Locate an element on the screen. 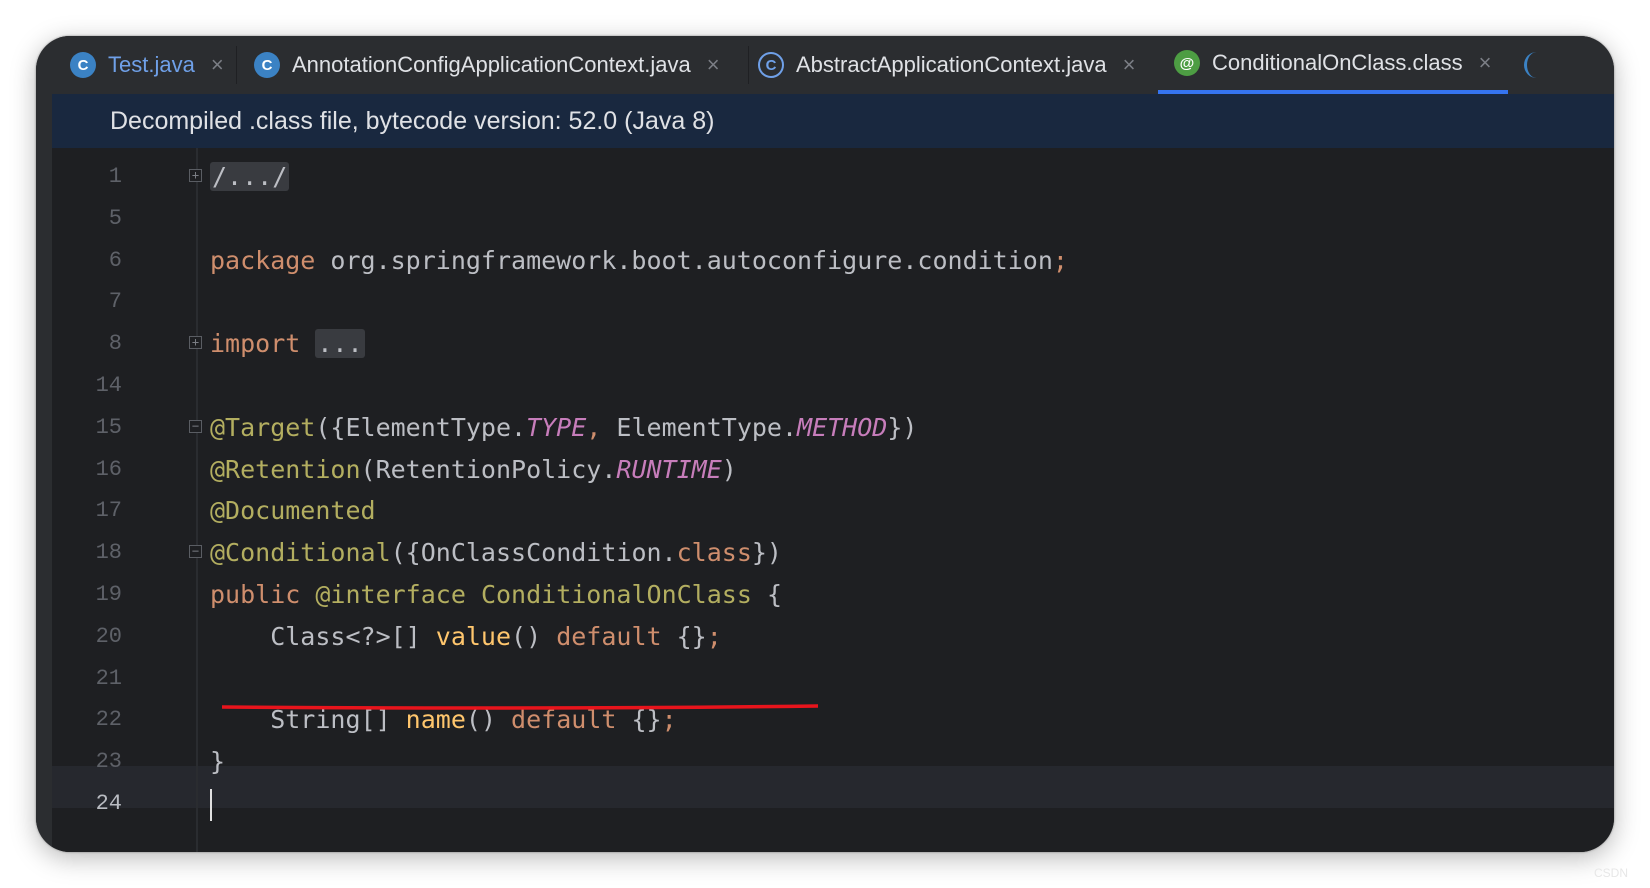 The height and width of the screenshot is (888, 1650). code-token: public is located at coordinates (255, 594).